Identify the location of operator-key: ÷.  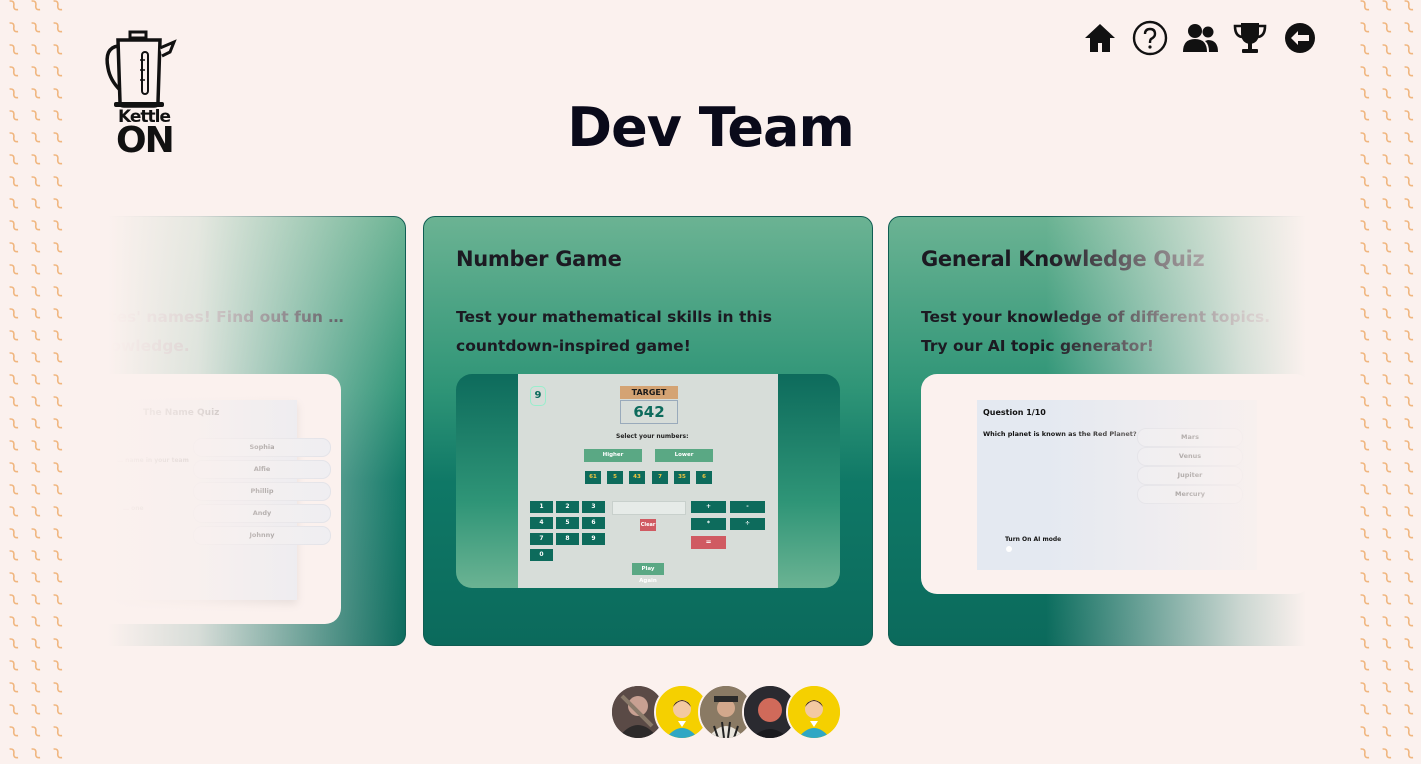
(747, 524).